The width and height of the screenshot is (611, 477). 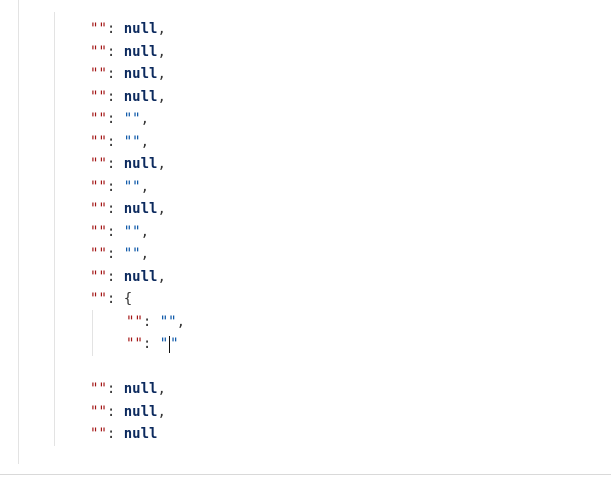 What do you see at coordinates (128, 299) in the screenshot?
I see `json-brace: {` at bounding box center [128, 299].